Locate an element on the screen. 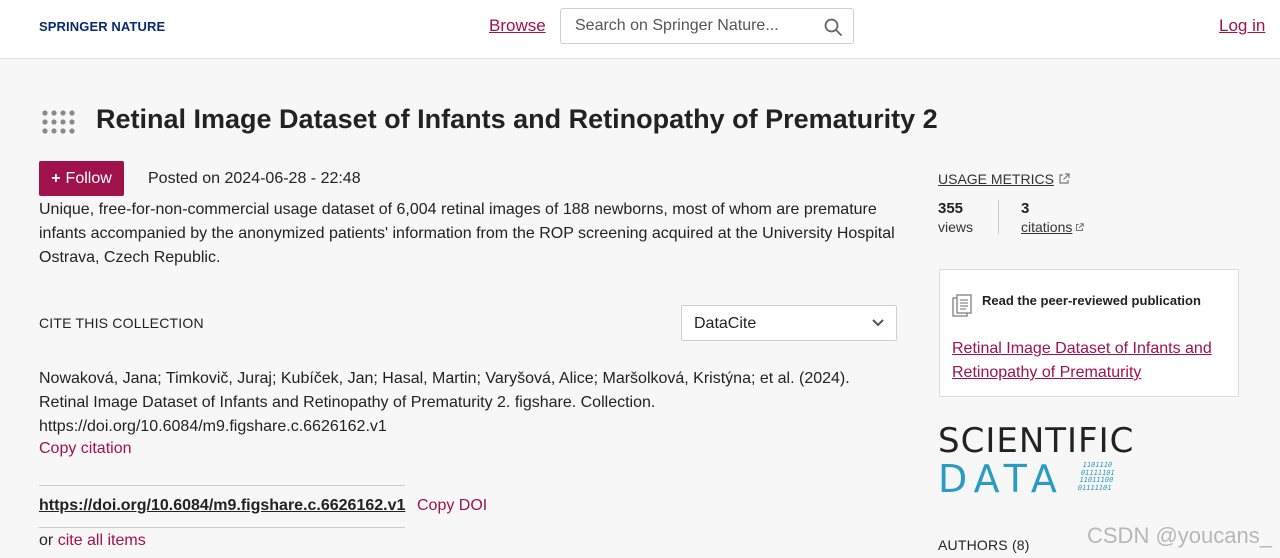 Image resolution: width=1280 pixels, height=558 pixels. cite-all-line: or cite all items is located at coordinates (92, 541).